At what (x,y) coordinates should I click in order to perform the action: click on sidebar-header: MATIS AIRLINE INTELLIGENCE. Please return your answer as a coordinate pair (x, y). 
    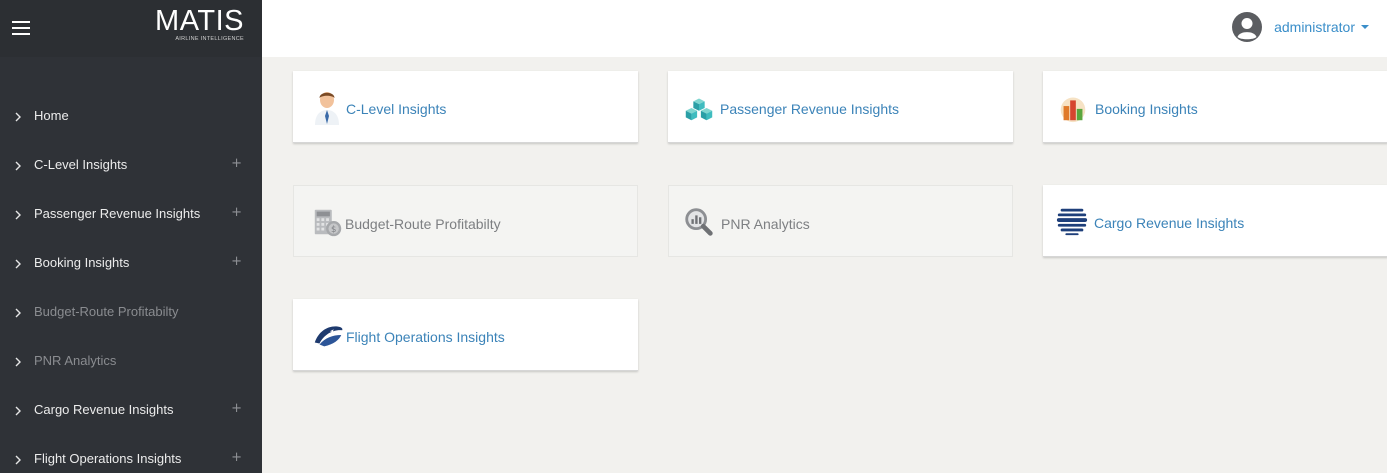
    Looking at the image, I should click on (131, 28).